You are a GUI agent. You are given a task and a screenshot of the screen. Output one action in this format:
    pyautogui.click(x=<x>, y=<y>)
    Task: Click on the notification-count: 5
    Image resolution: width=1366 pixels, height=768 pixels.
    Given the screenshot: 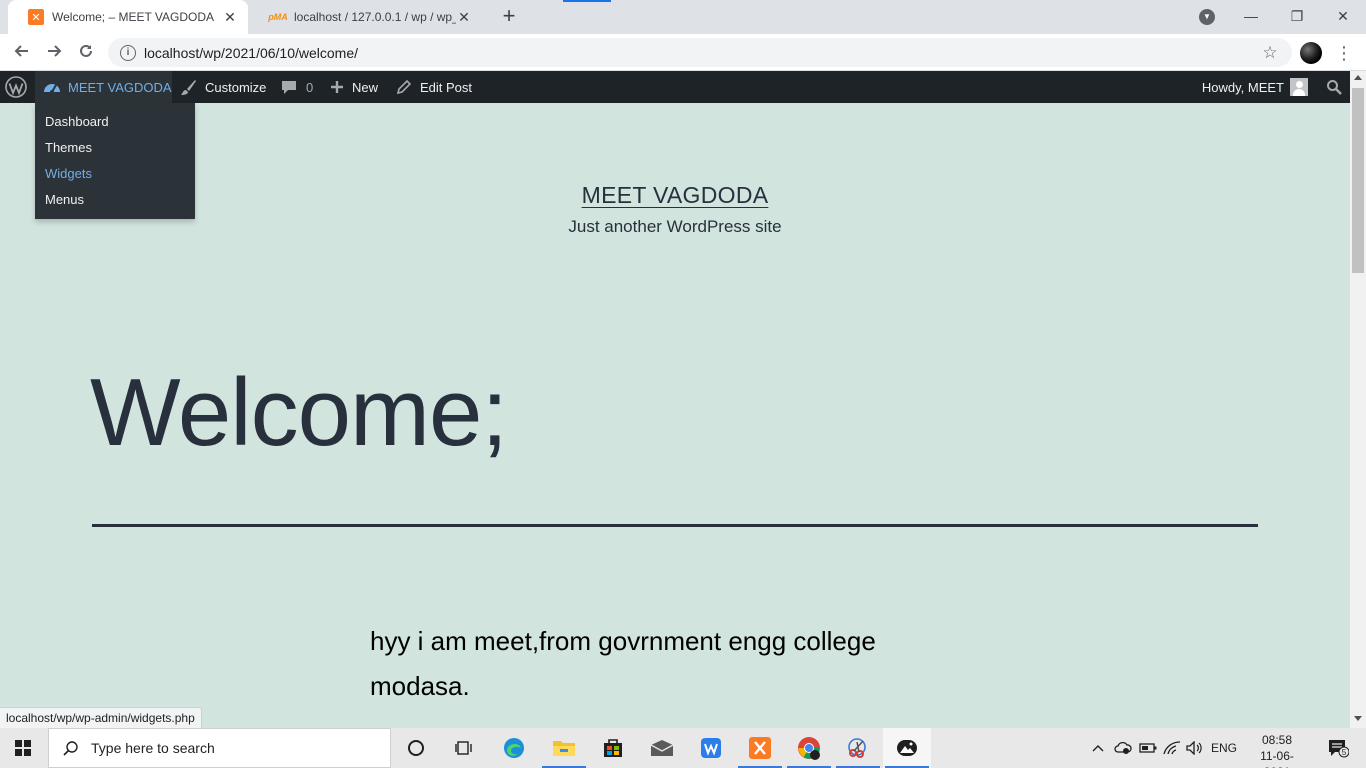 What is the action you would take?
    pyautogui.click(x=1344, y=752)
    